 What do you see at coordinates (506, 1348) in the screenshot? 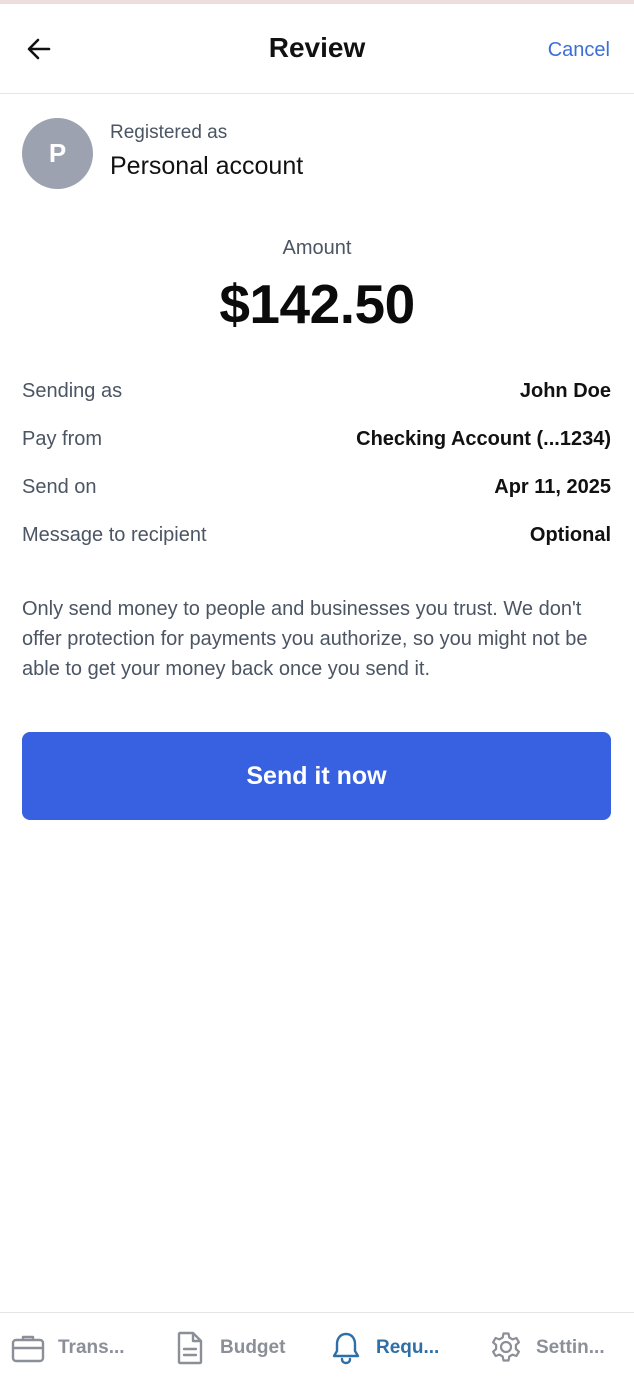
I see `gear-icon` at bounding box center [506, 1348].